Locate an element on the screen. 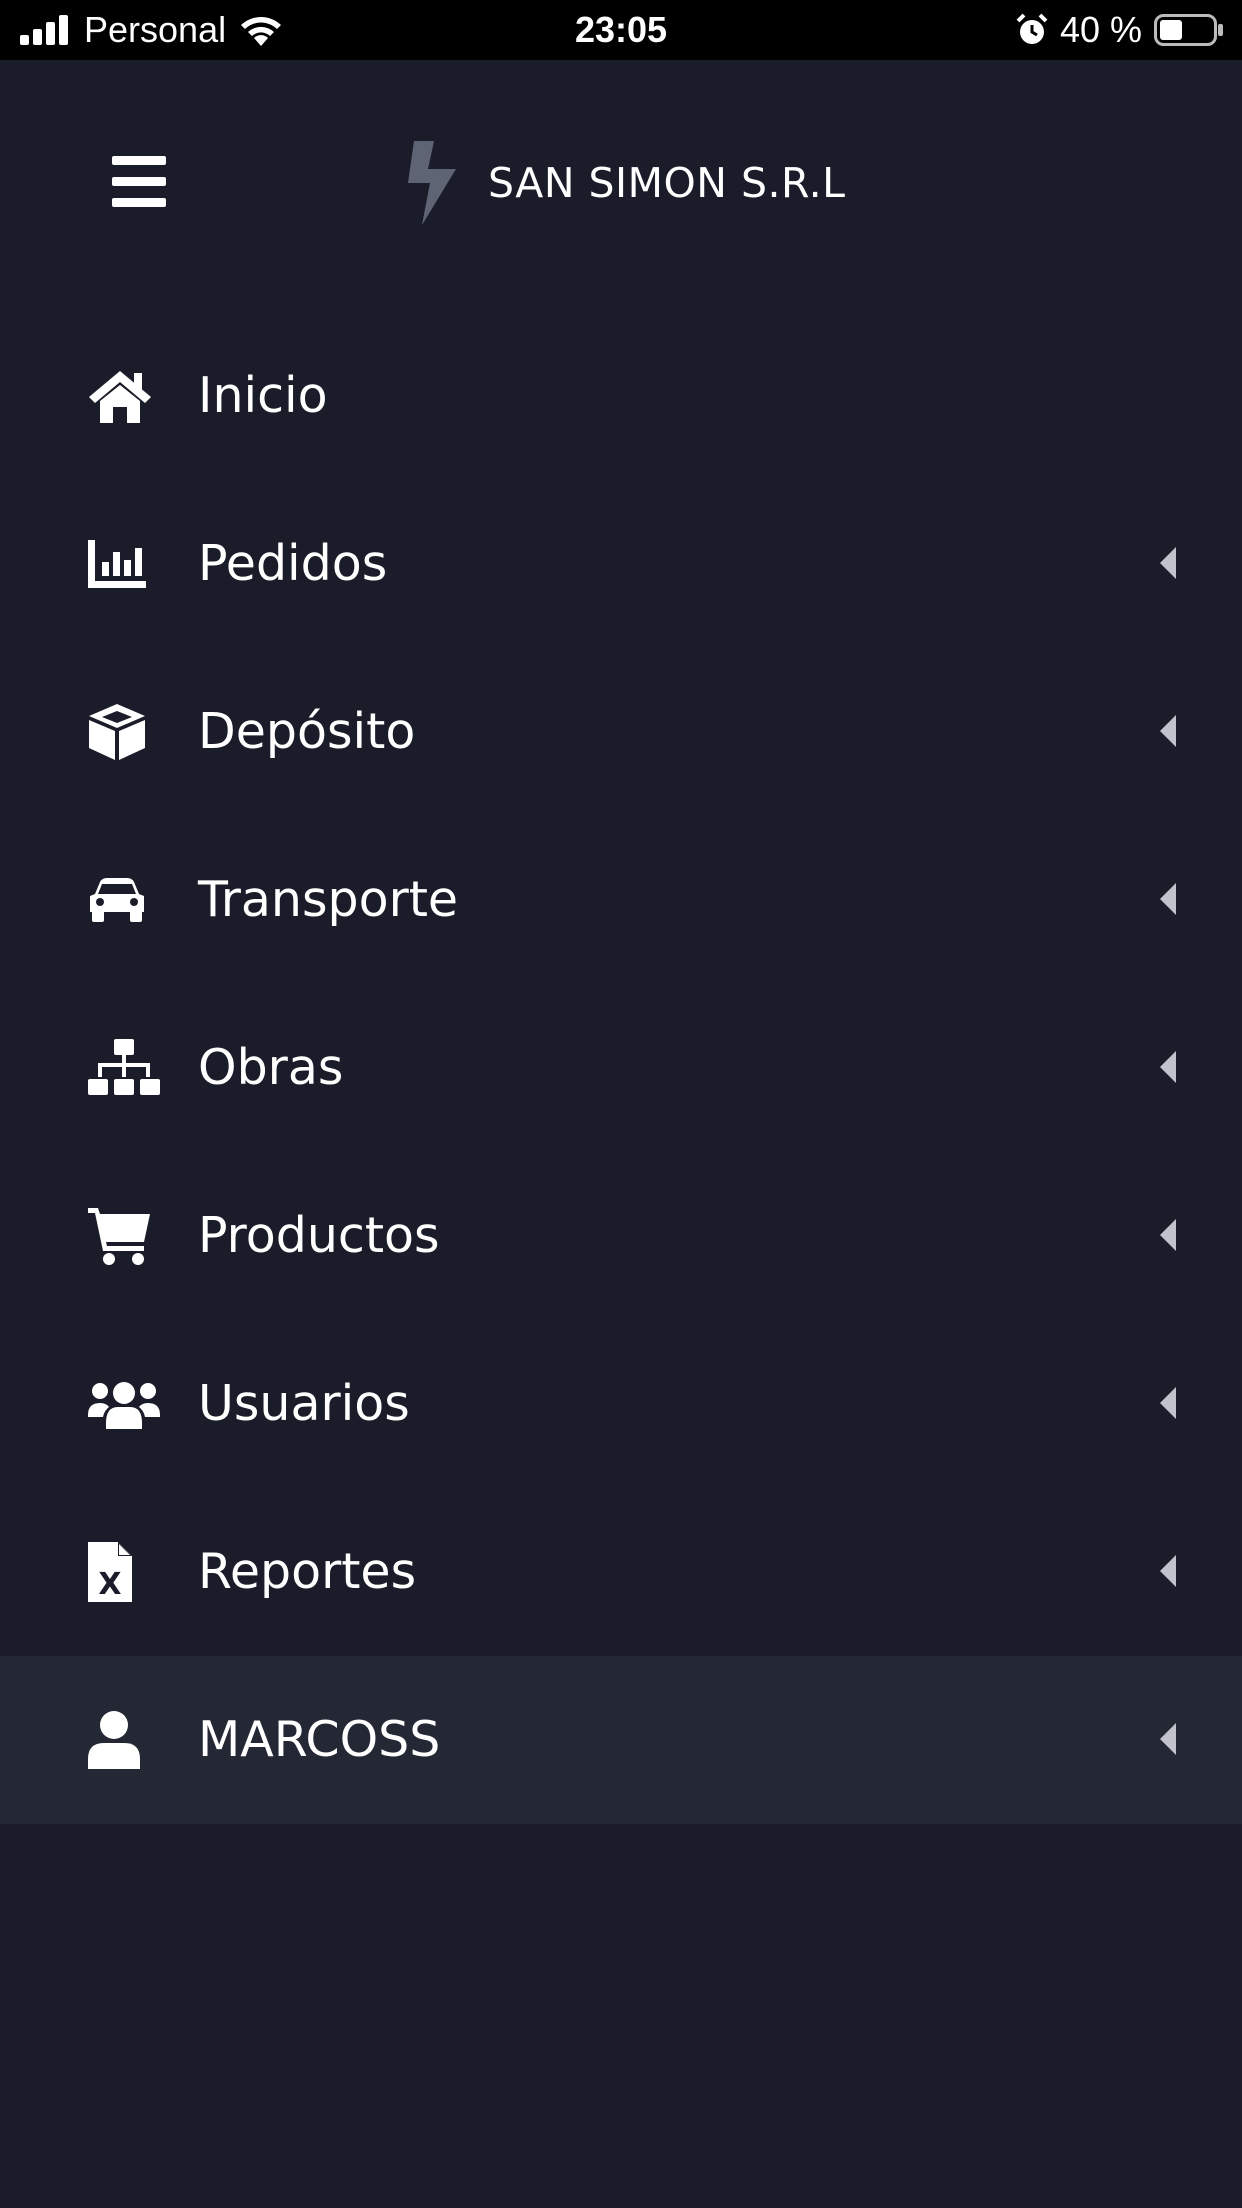 The image size is (1242, 2208). brand-logo: SAN SIMON S.R.L is located at coordinates (624, 182).